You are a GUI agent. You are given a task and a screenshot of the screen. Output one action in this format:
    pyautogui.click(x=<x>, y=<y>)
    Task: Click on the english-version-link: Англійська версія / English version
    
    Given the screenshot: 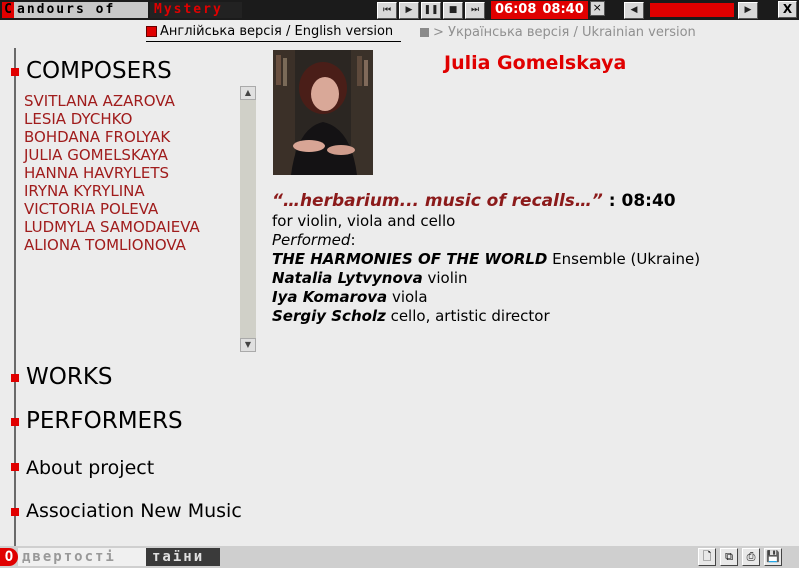 What is the action you would take?
    pyautogui.click(x=274, y=32)
    